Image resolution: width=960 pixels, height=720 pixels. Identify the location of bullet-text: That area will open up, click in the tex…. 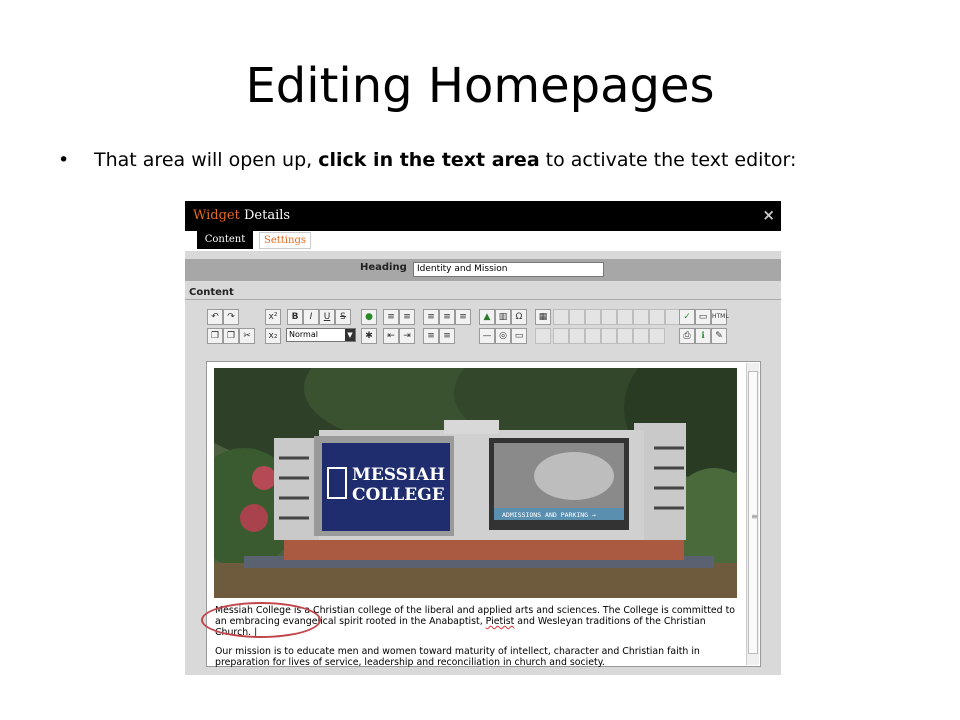
(445, 160).